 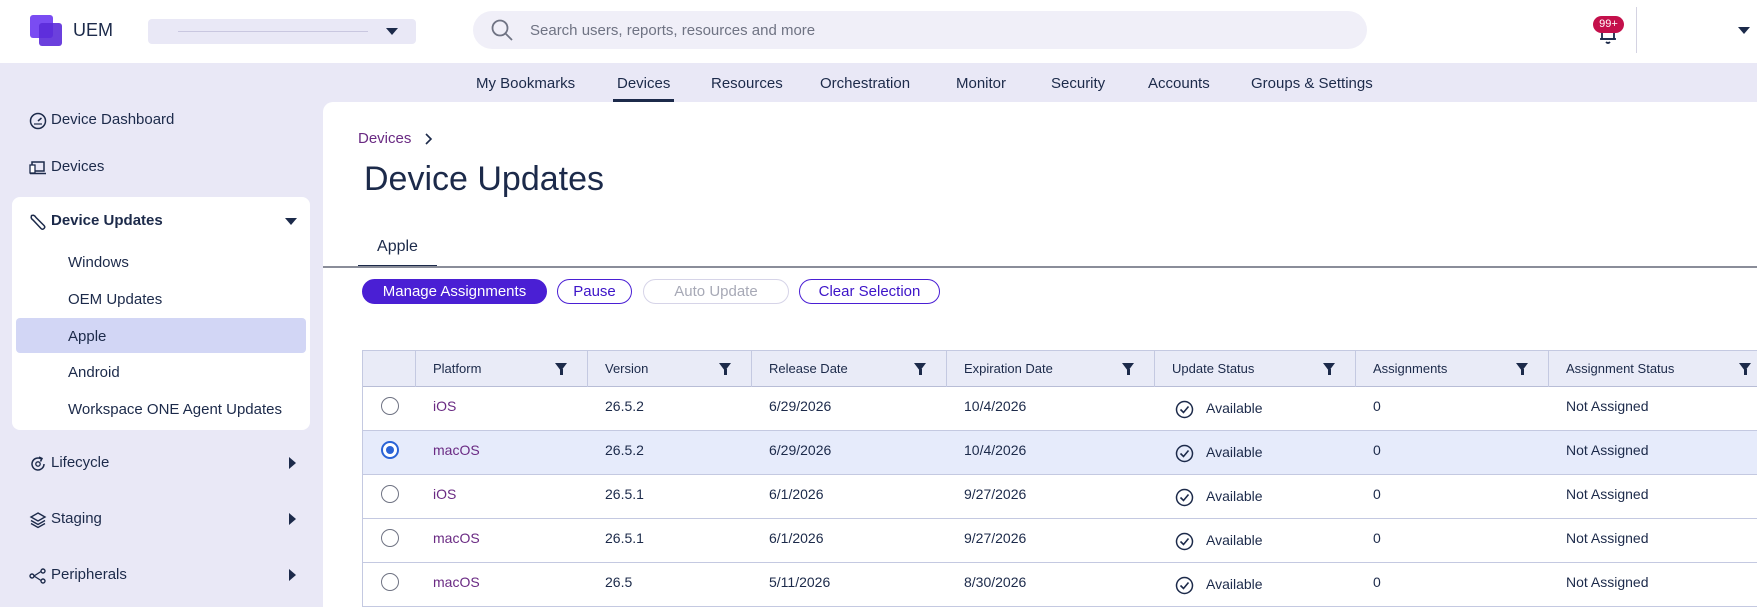 I want to click on peripherals-icon, so click(x=37, y=576).